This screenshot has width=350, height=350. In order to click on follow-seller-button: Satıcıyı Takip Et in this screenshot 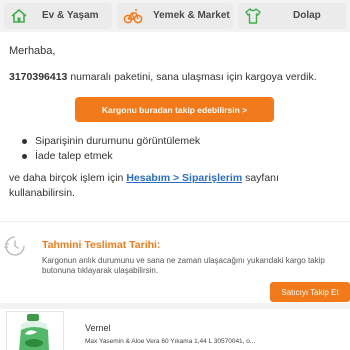, I will do `click(310, 292)`.